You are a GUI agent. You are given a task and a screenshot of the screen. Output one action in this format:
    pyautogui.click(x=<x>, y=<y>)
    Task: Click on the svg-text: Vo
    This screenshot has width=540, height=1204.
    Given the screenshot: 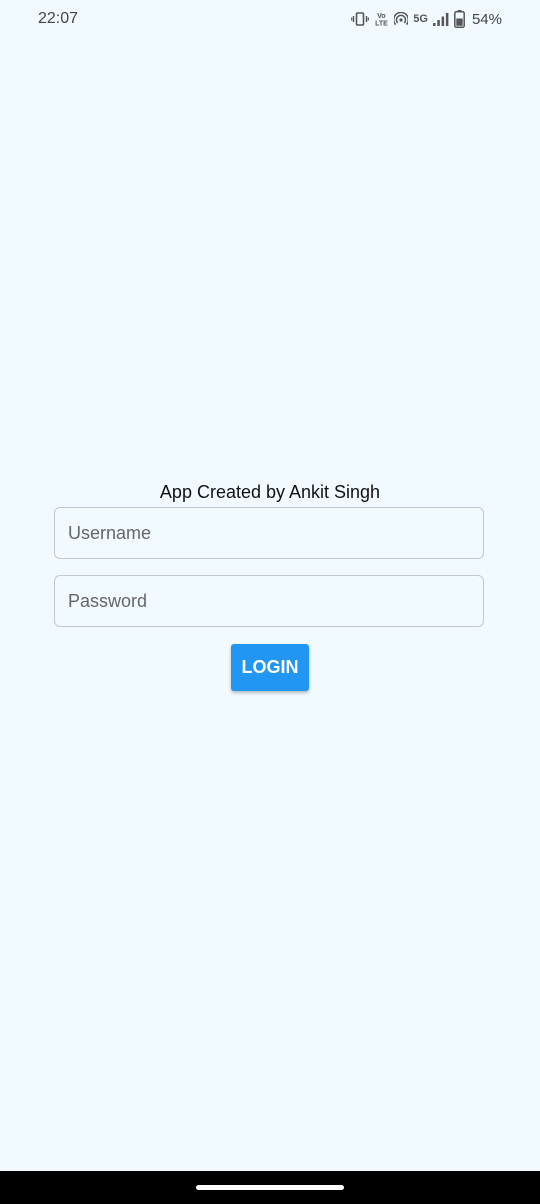 What is the action you would take?
    pyautogui.click(x=382, y=16)
    